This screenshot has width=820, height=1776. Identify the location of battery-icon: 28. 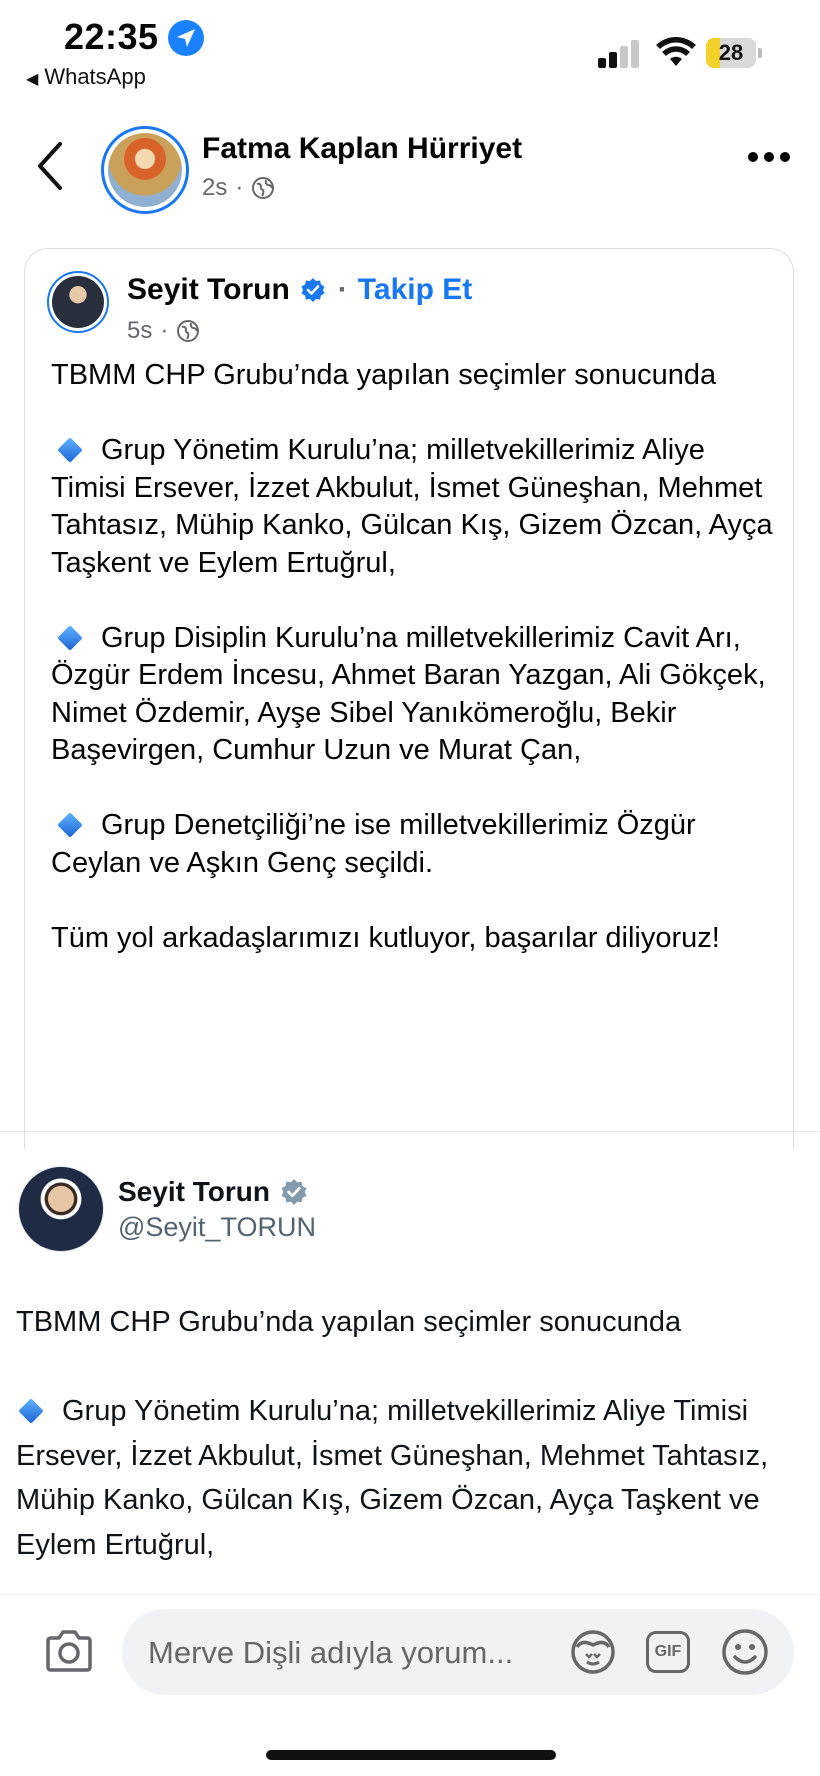
(734, 53).